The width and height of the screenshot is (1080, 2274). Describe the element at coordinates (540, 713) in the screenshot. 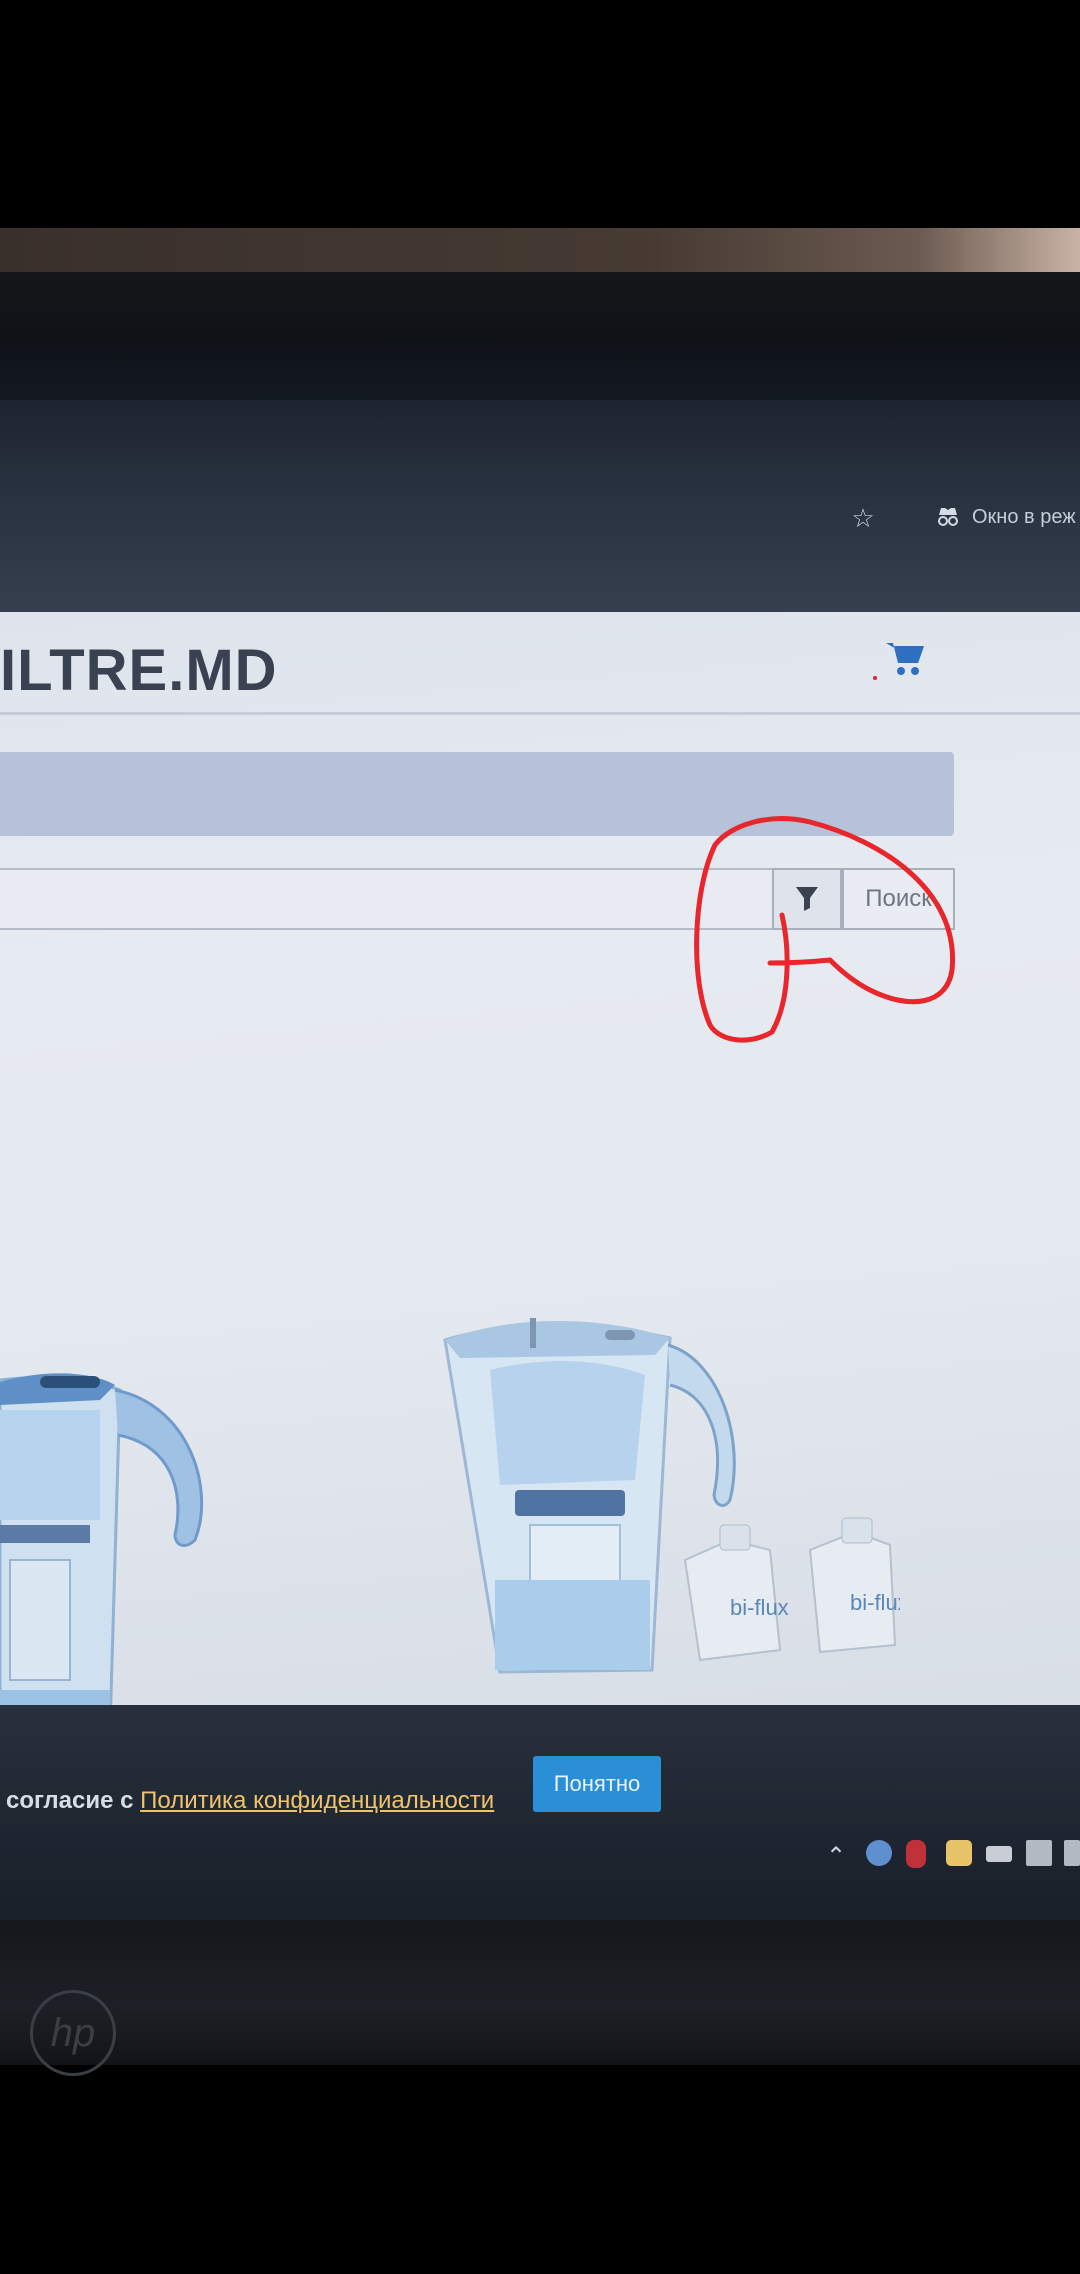

I see `header-divider` at that location.